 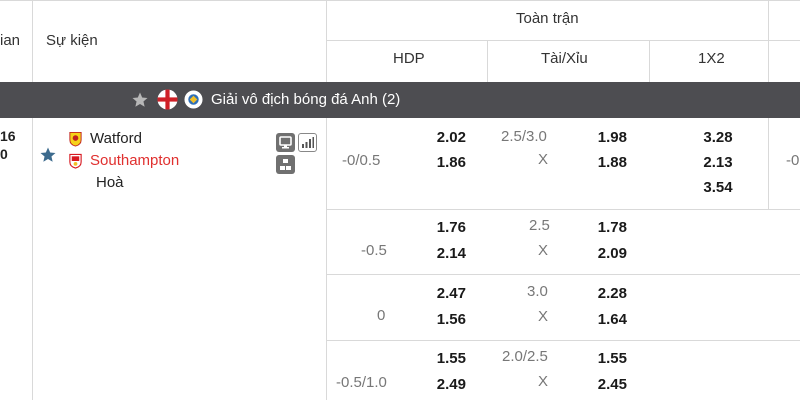 I want to click on league-name: Giải vô địch bóng đá Anh (2), so click(x=305, y=99).